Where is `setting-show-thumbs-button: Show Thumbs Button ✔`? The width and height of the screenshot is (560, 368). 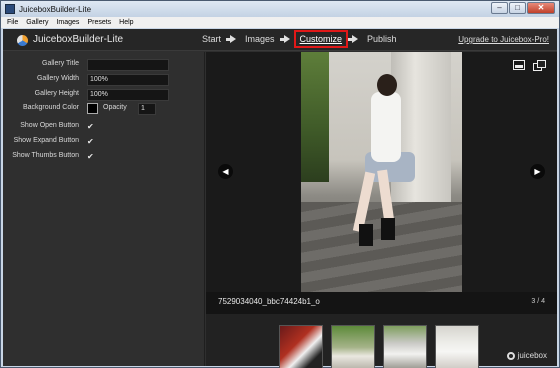 setting-show-thumbs-button: Show Thumbs Button ✔ is located at coordinates (104, 157).